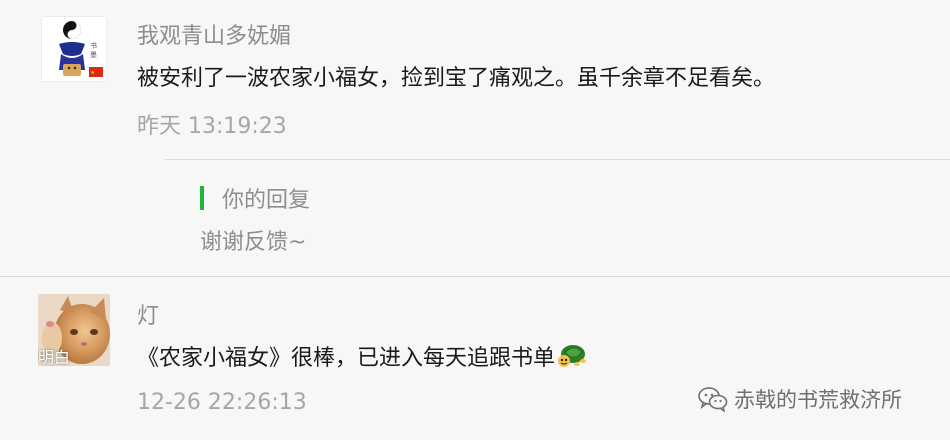 This screenshot has height=440, width=950. What do you see at coordinates (266, 200) in the screenshot?
I see `reply-label: 你的回复` at bounding box center [266, 200].